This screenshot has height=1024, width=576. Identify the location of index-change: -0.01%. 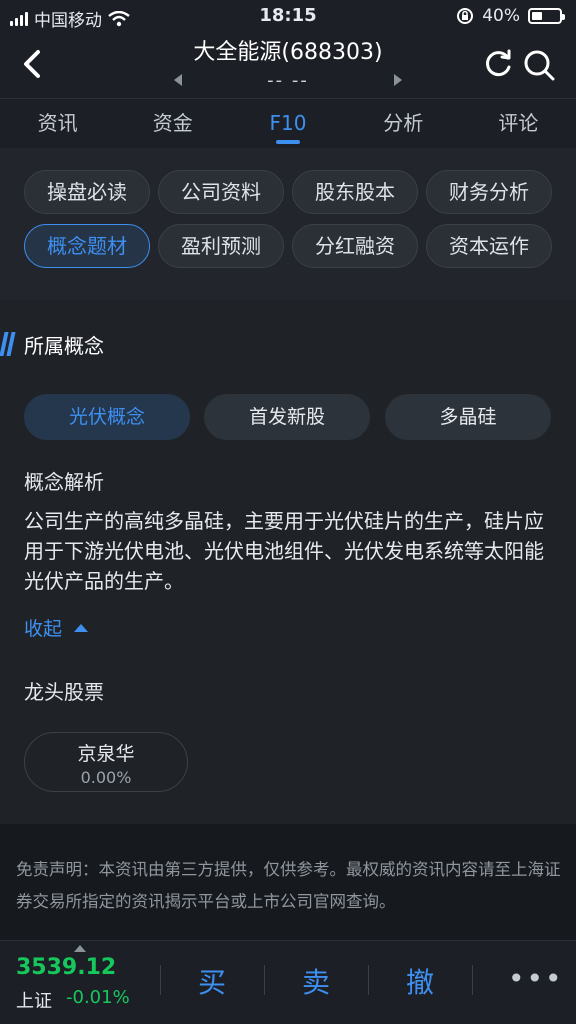
(98, 997).